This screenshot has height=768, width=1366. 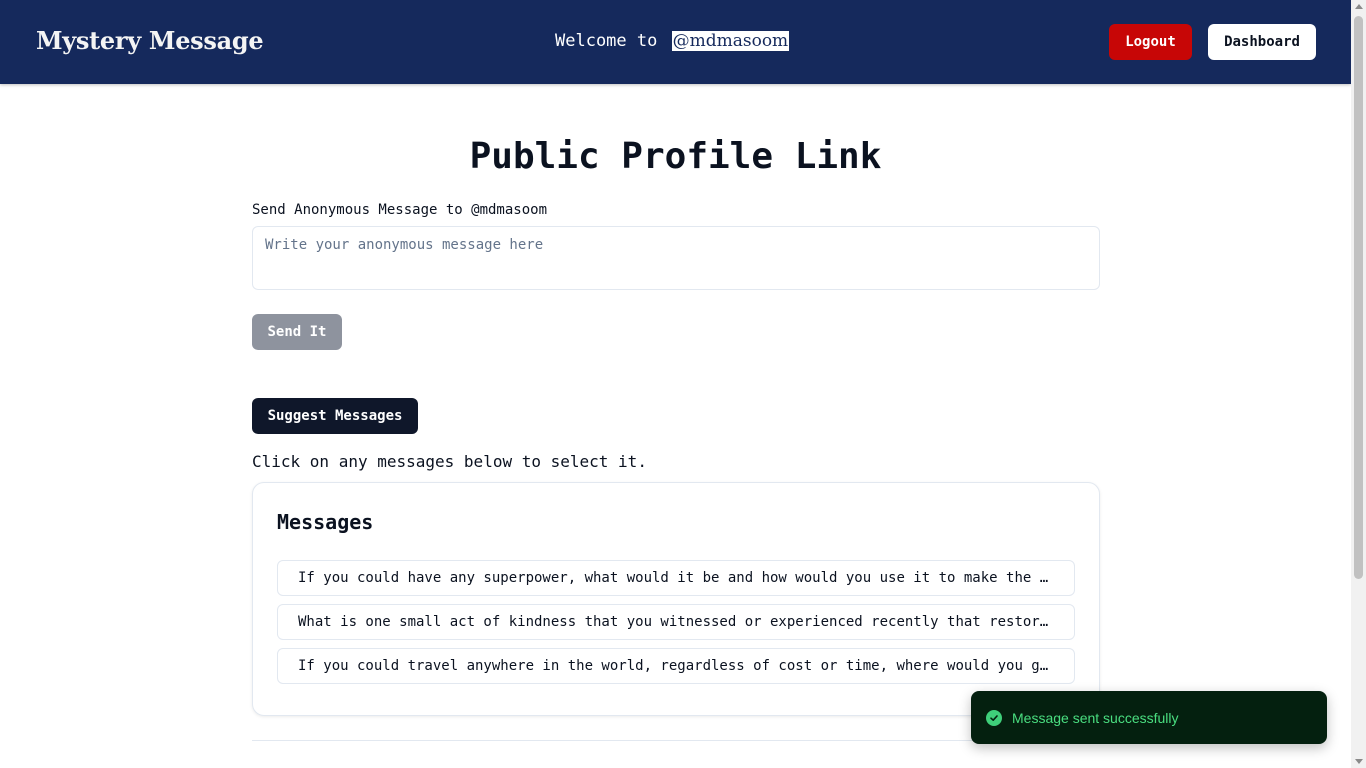 What do you see at coordinates (297, 332) in the screenshot?
I see `send-it-button: Send It` at bounding box center [297, 332].